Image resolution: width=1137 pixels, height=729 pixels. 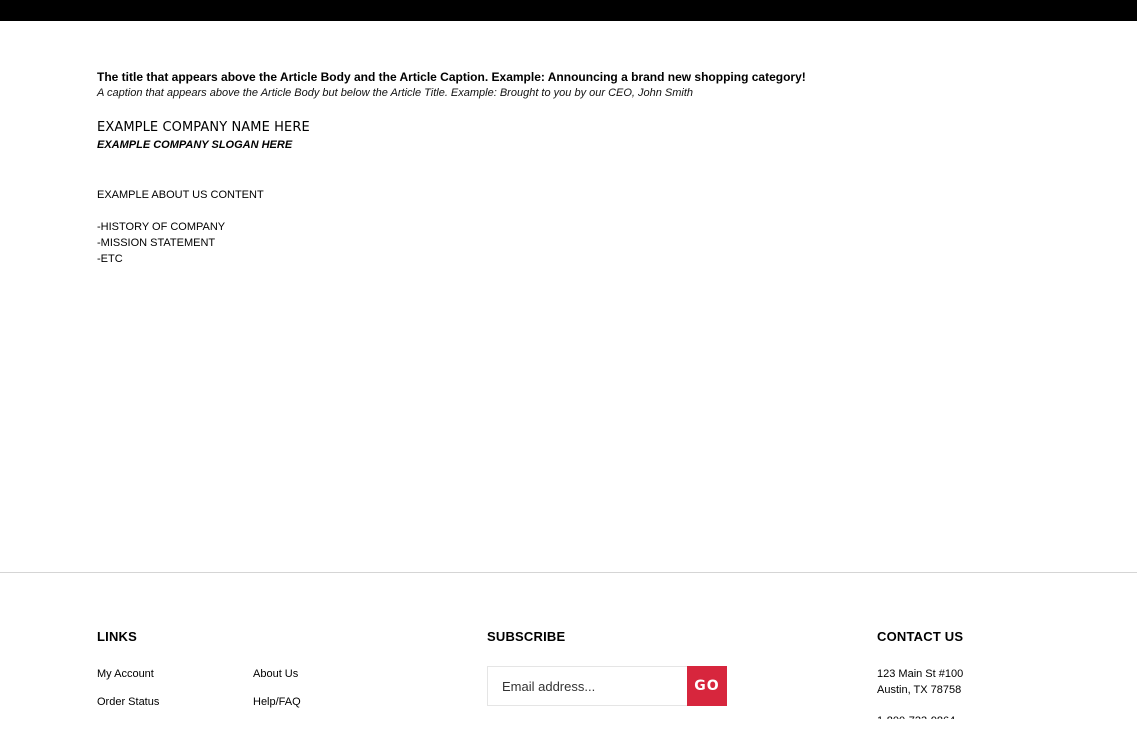 What do you see at coordinates (920, 636) in the screenshot?
I see `contact-heading: CONTACT US` at bounding box center [920, 636].